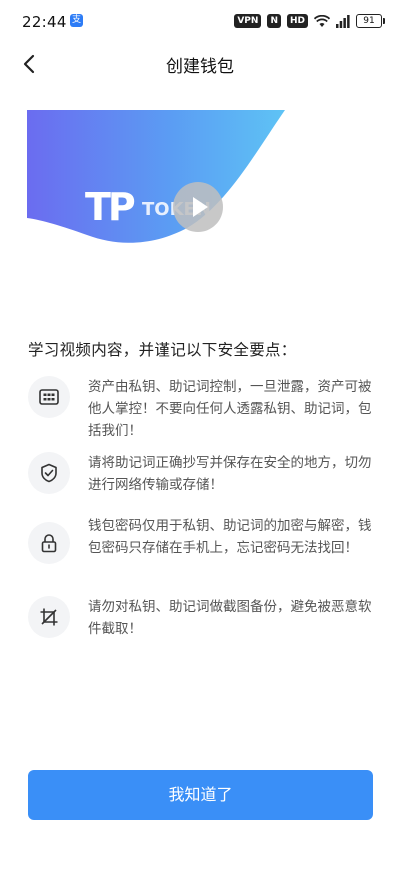 The height and width of the screenshot is (880, 400). I want to click on status-time: 22:44, so click(44, 22).